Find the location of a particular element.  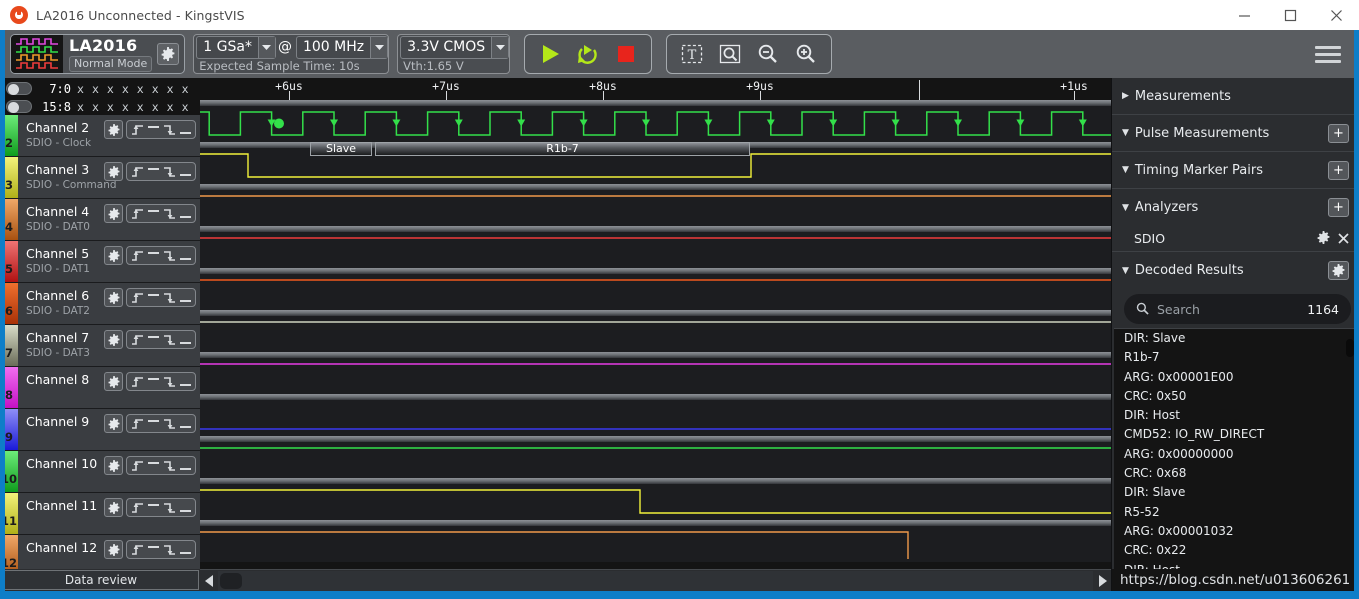

data-review-label: Data review is located at coordinates (101, 580).